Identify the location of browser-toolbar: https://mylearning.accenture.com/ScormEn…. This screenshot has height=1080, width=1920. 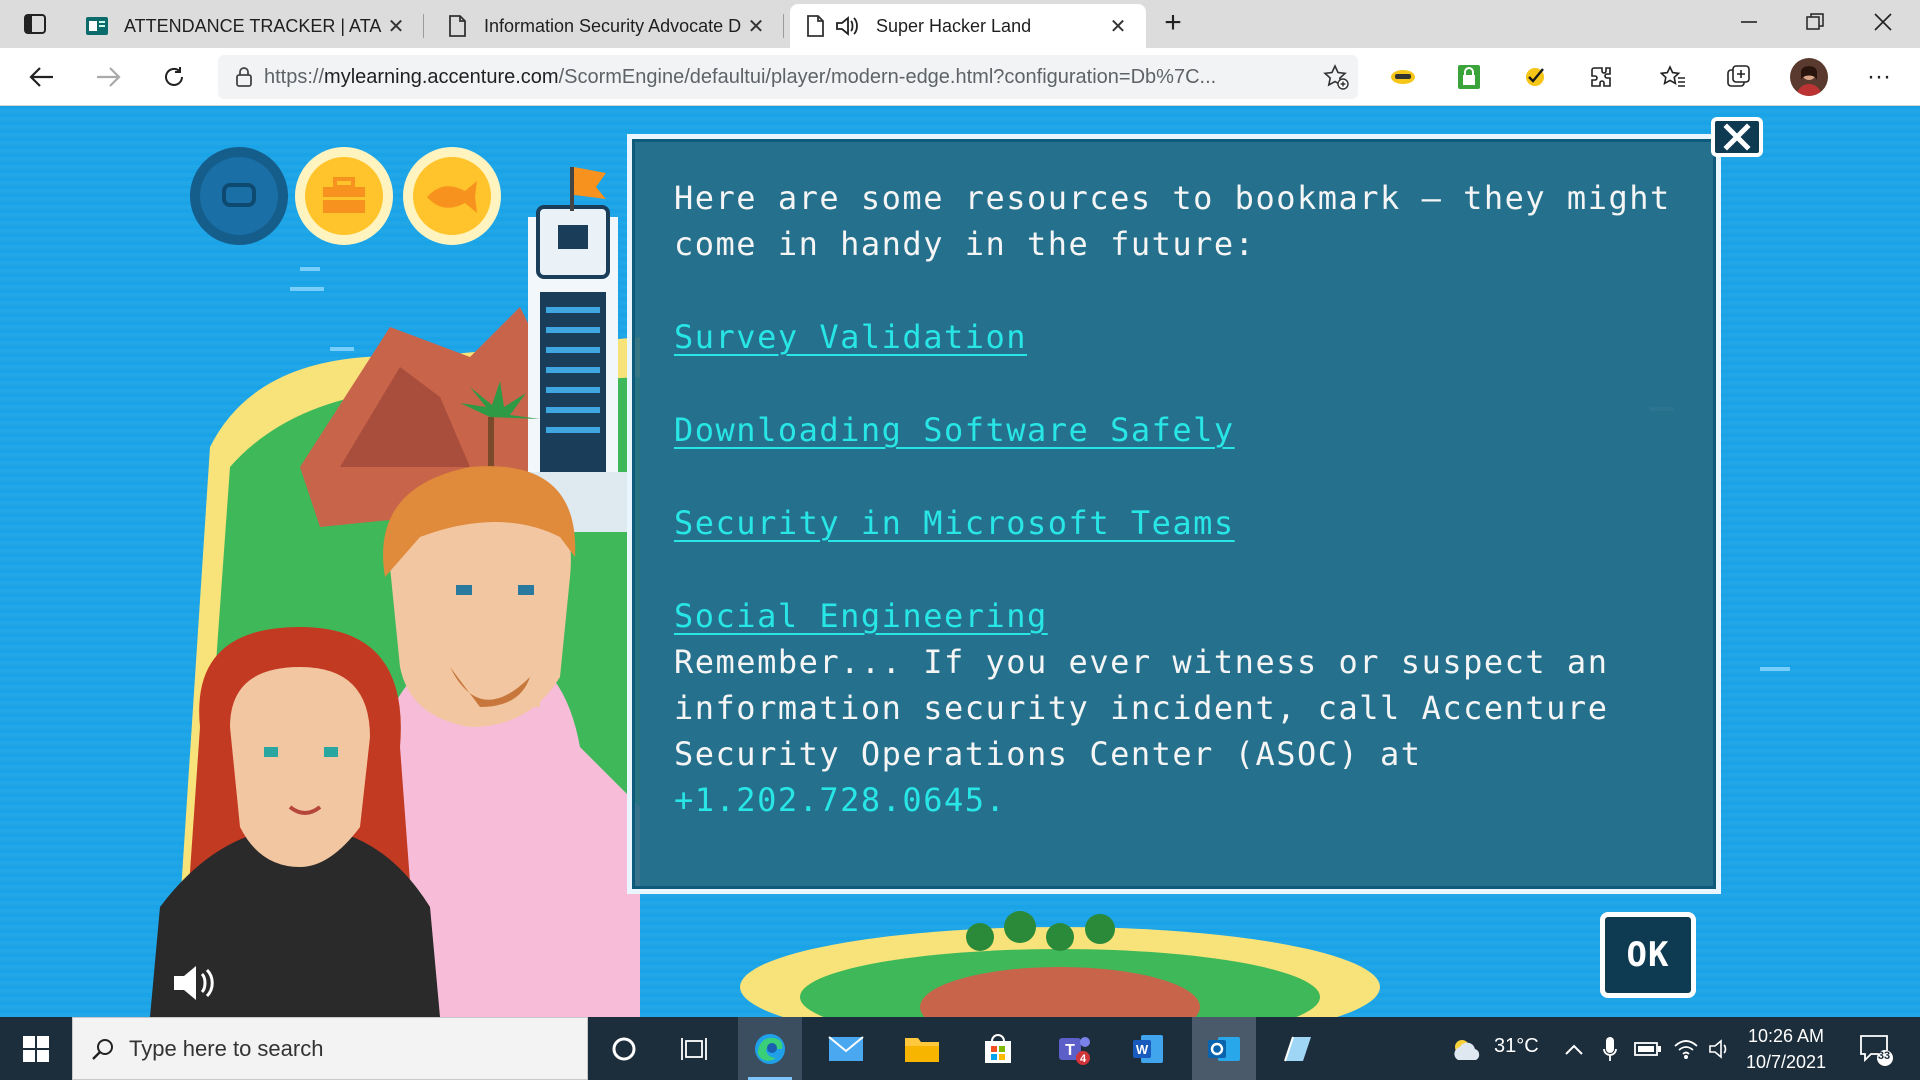
(960, 77).